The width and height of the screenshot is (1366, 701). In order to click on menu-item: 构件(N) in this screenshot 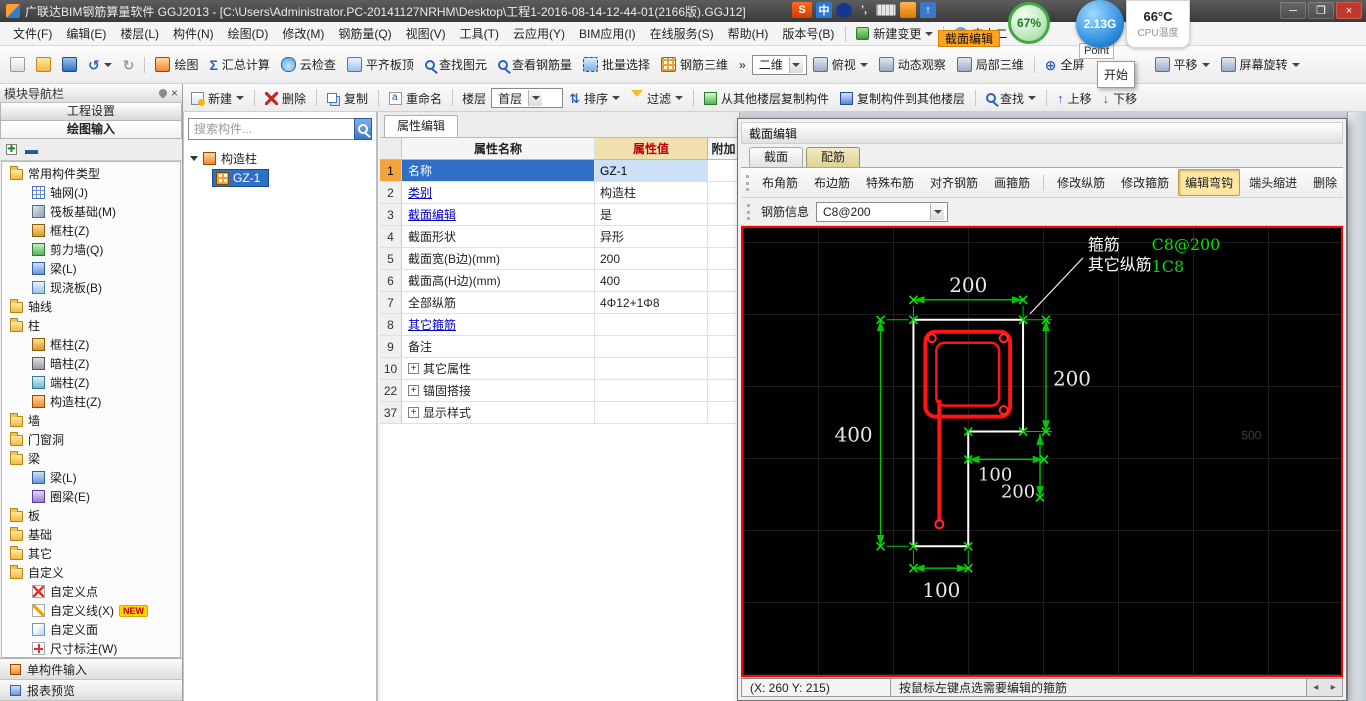, I will do `click(193, 34)`.